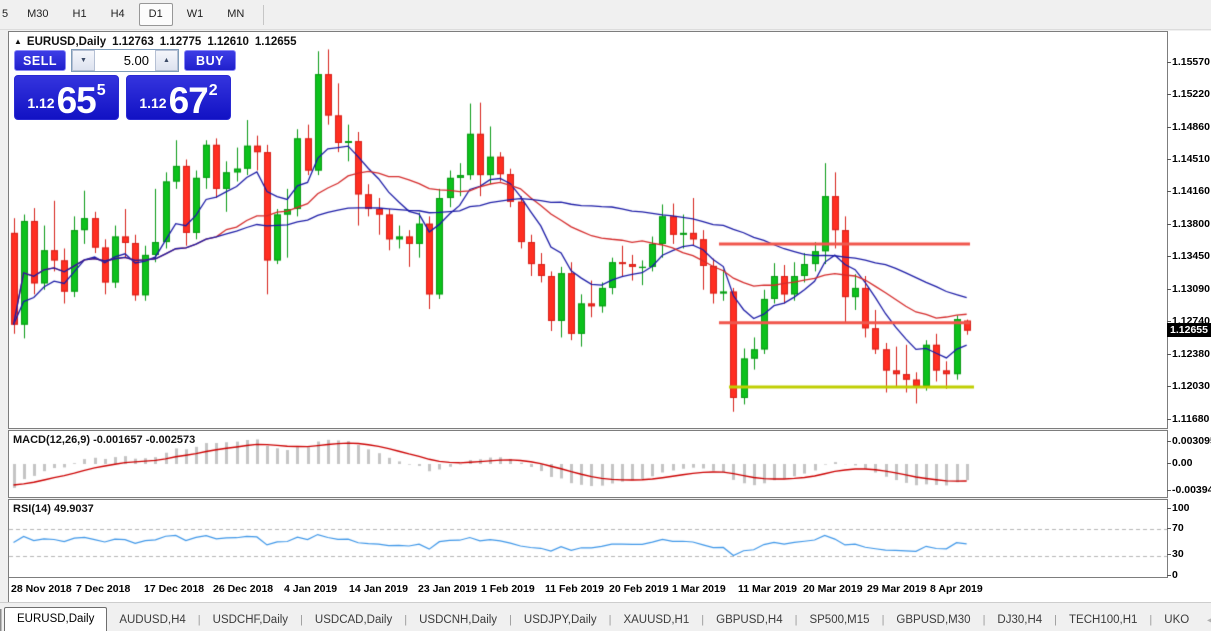  I want to click on date-axis-label: 4 Jan 2019, so click(311, 589).